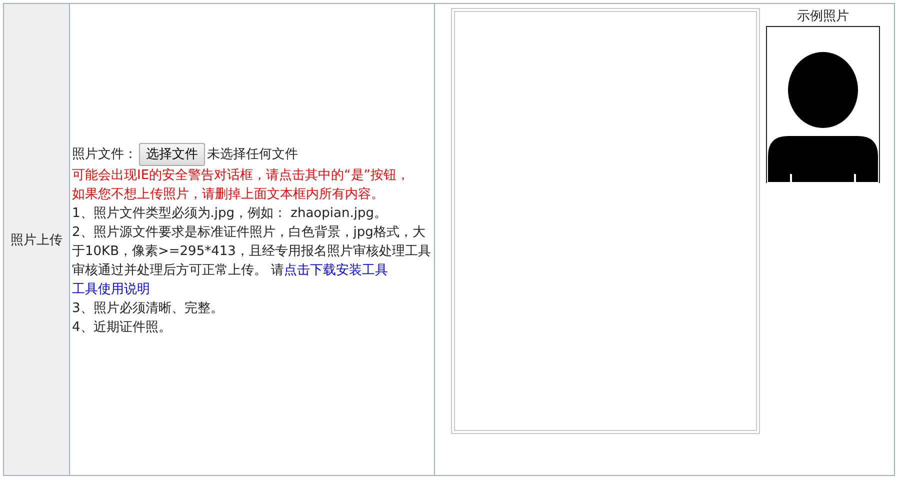  What do you see at coordinates (336, 270) in the screenshot?
I see `download-link: 点击下载安装工具` at bounding box center [336, 270].